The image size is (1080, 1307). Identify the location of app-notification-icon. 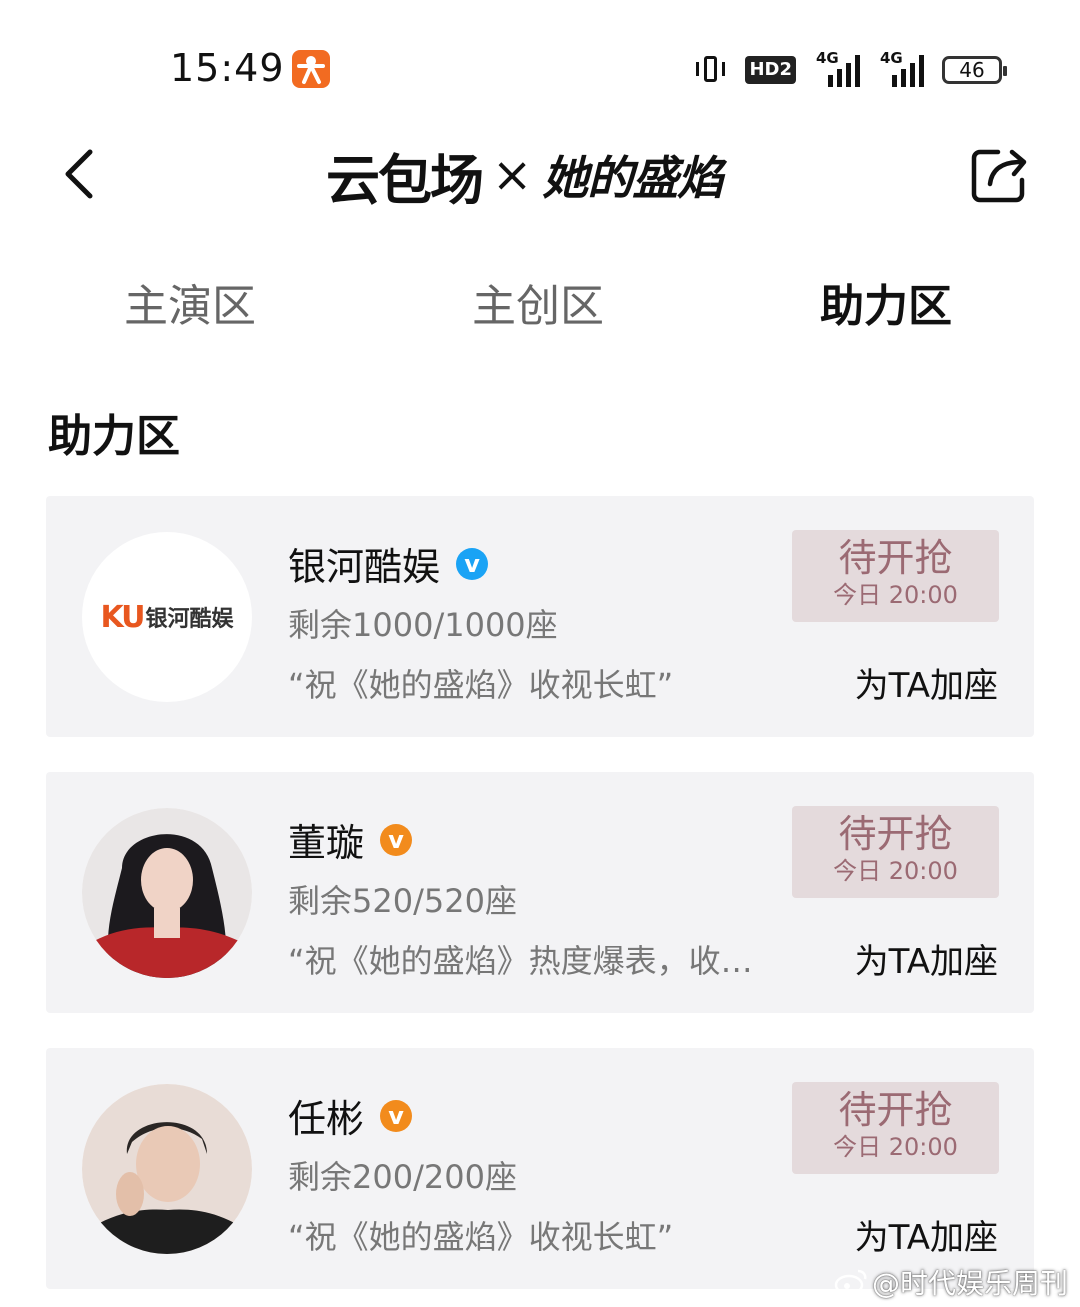
(311, 69).